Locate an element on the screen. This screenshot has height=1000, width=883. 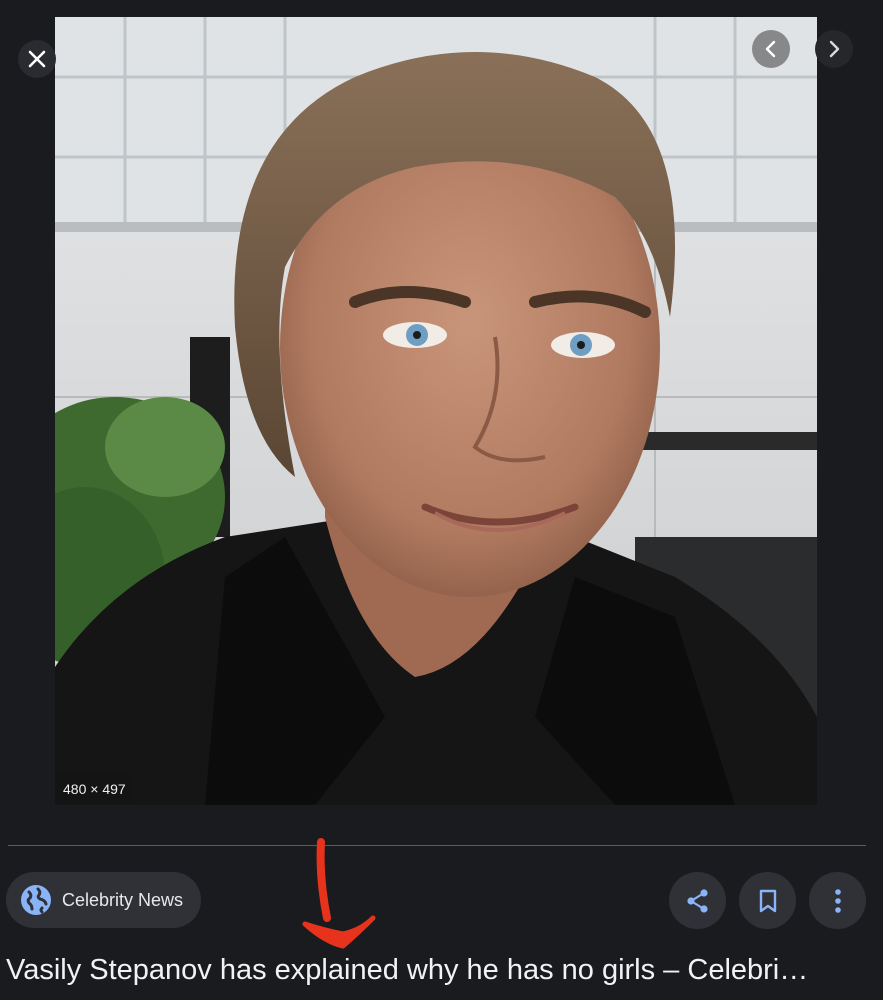
more-vertical-icon is located at coordinates (837, 900).